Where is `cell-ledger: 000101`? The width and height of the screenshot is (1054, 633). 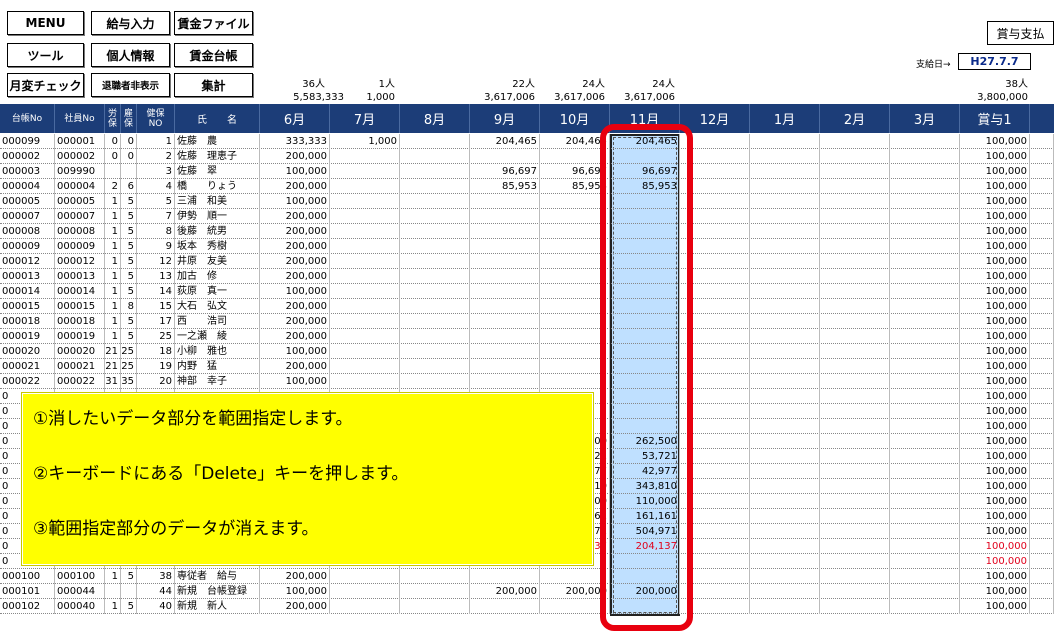
cell-ledger: 000101 is located at coordinates (27, 591).